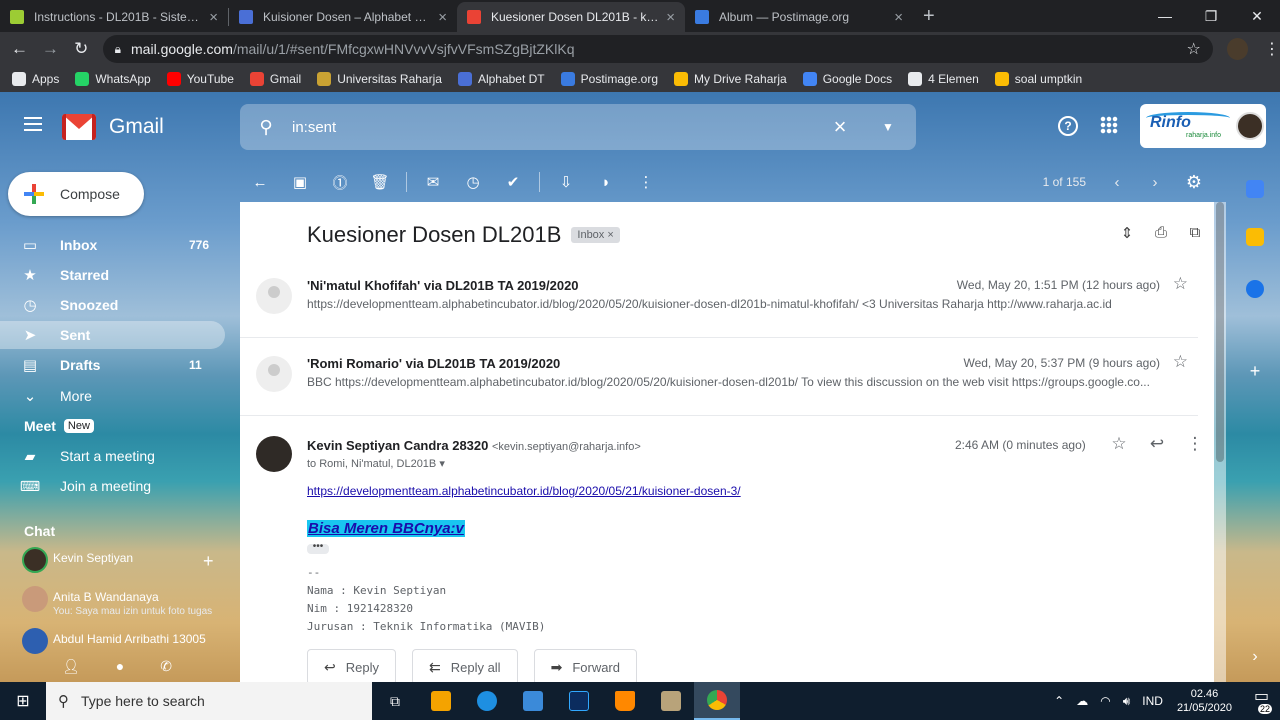  What do you see at coordinates (929, 18) in the screenshot?
I see `new-tab-button: +` at bounding box center [929, 18].